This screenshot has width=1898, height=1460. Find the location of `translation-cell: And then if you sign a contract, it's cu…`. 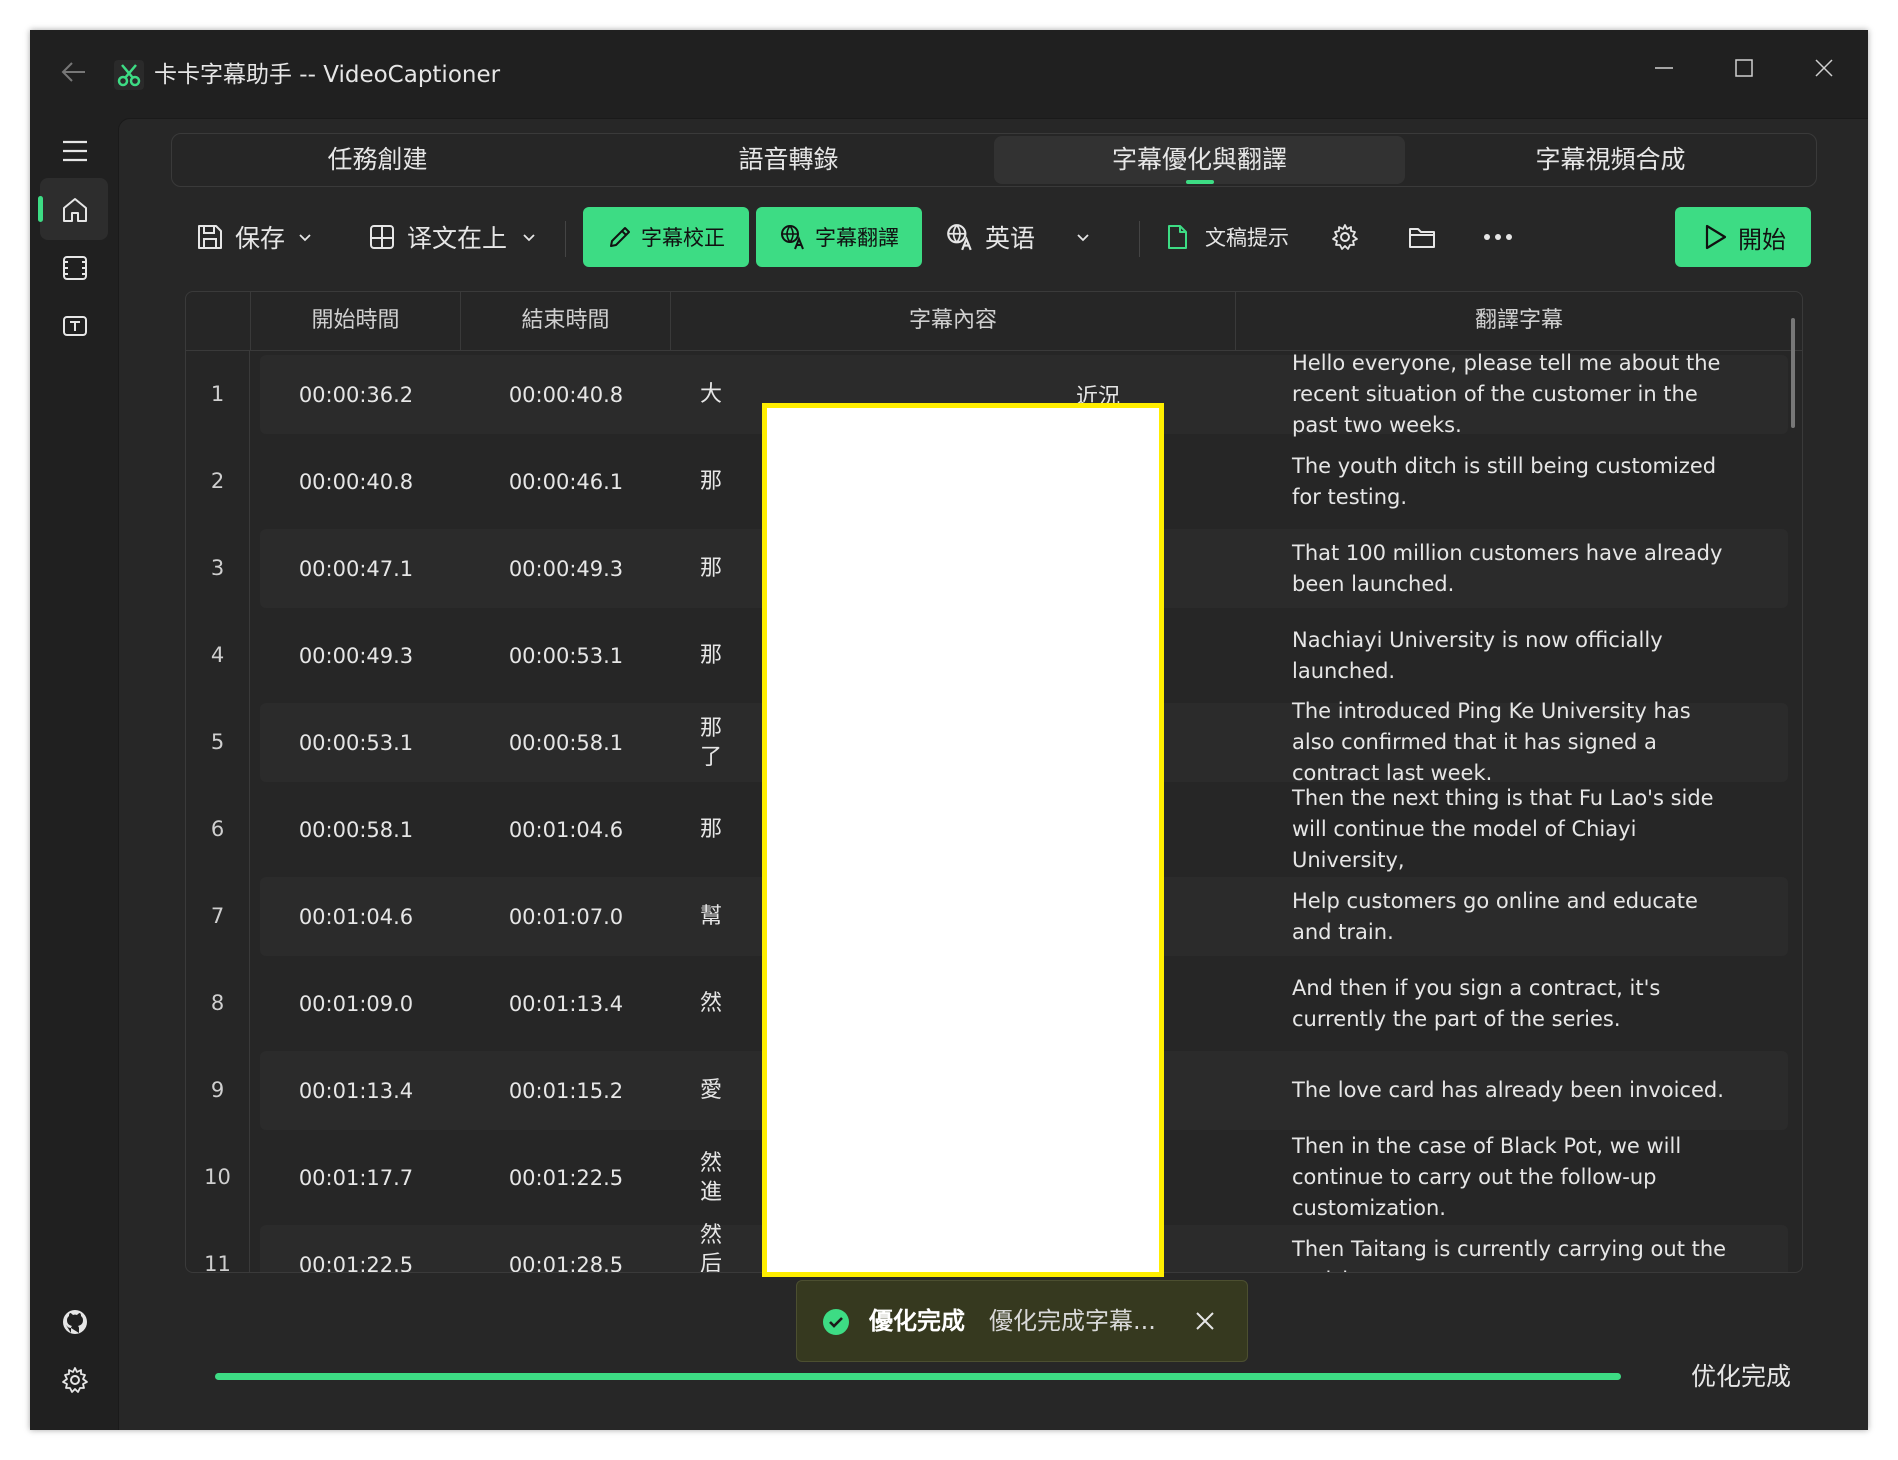

translation-cell: And then if you sign a contract, it's cu… is located at coordinates (1512, 1003).